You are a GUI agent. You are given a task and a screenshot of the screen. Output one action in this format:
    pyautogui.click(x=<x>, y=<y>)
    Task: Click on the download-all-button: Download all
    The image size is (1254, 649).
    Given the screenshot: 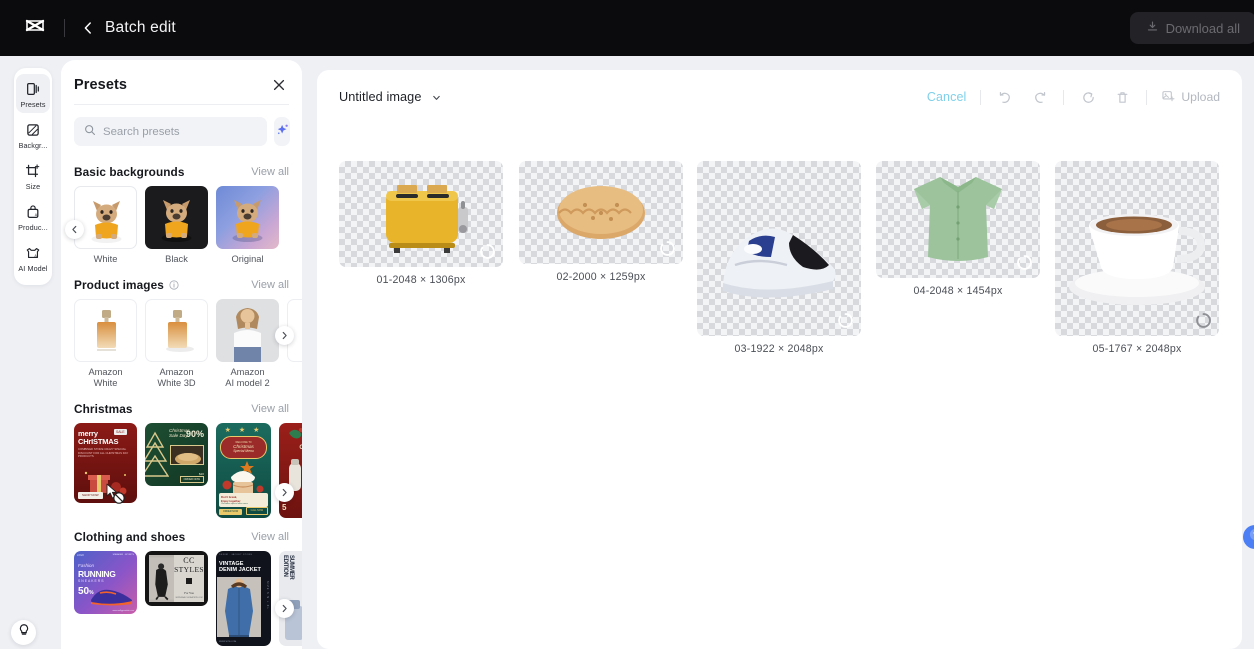 What is the action you would take?
    pyautogui.click(x=1191, y=28)
    